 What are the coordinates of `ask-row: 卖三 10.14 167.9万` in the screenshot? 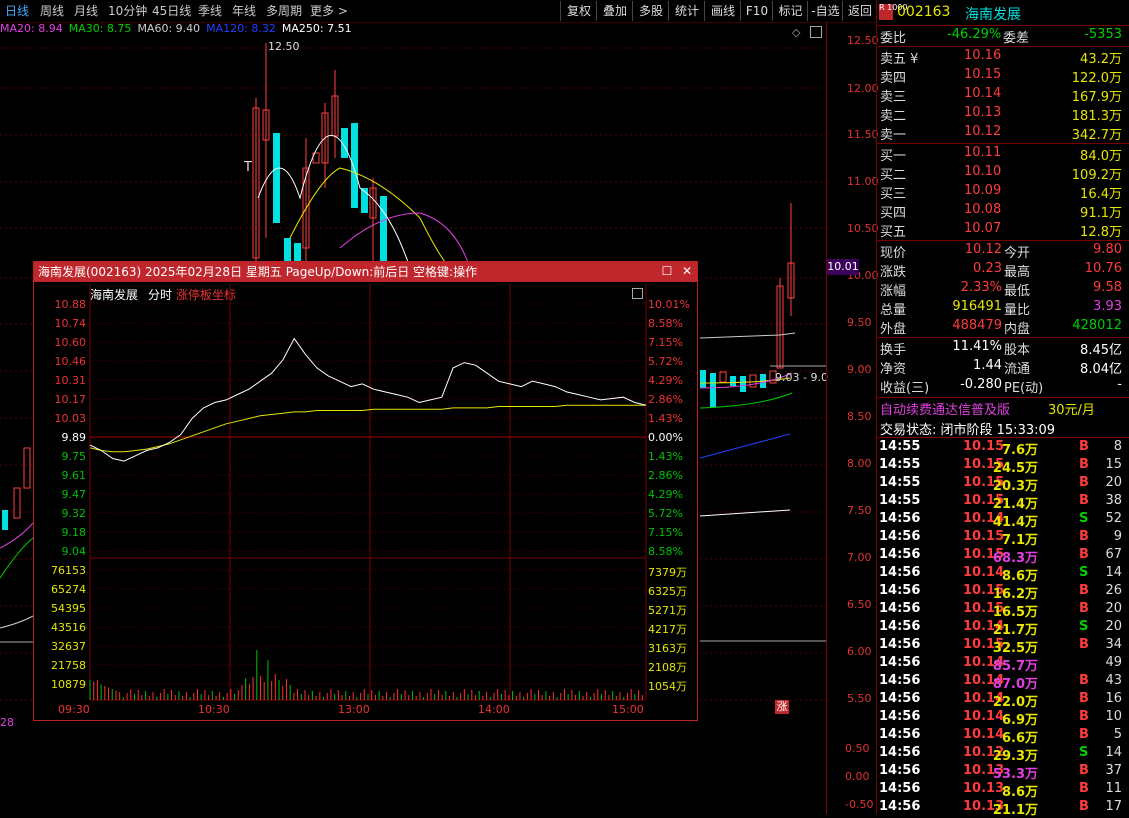 It's located at (1003, 95).